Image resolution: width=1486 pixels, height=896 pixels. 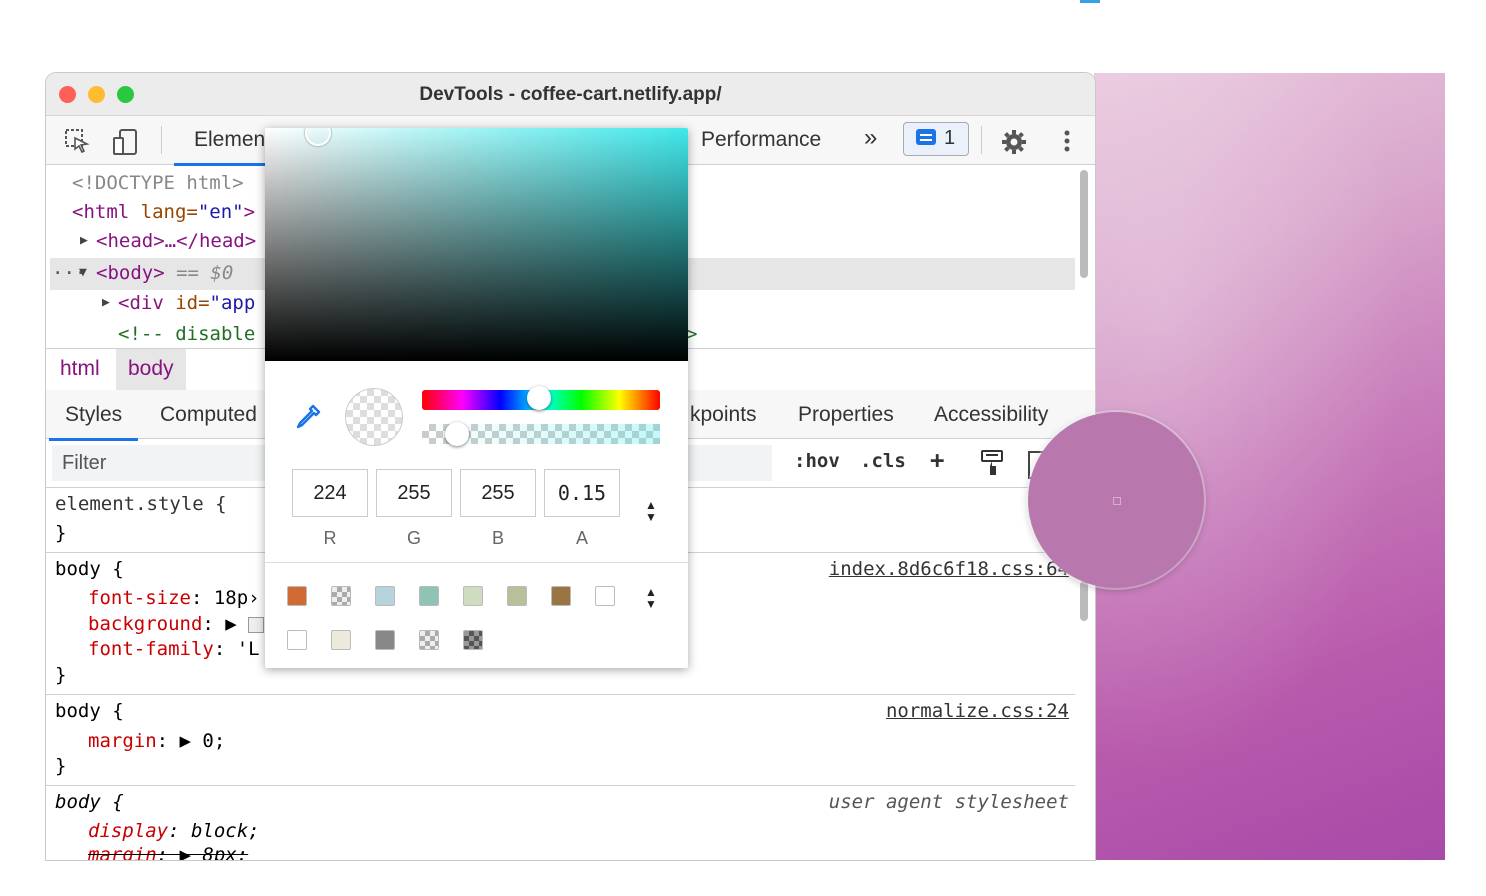 I want to click on property-value: ▶, so click(x=231, y=624).